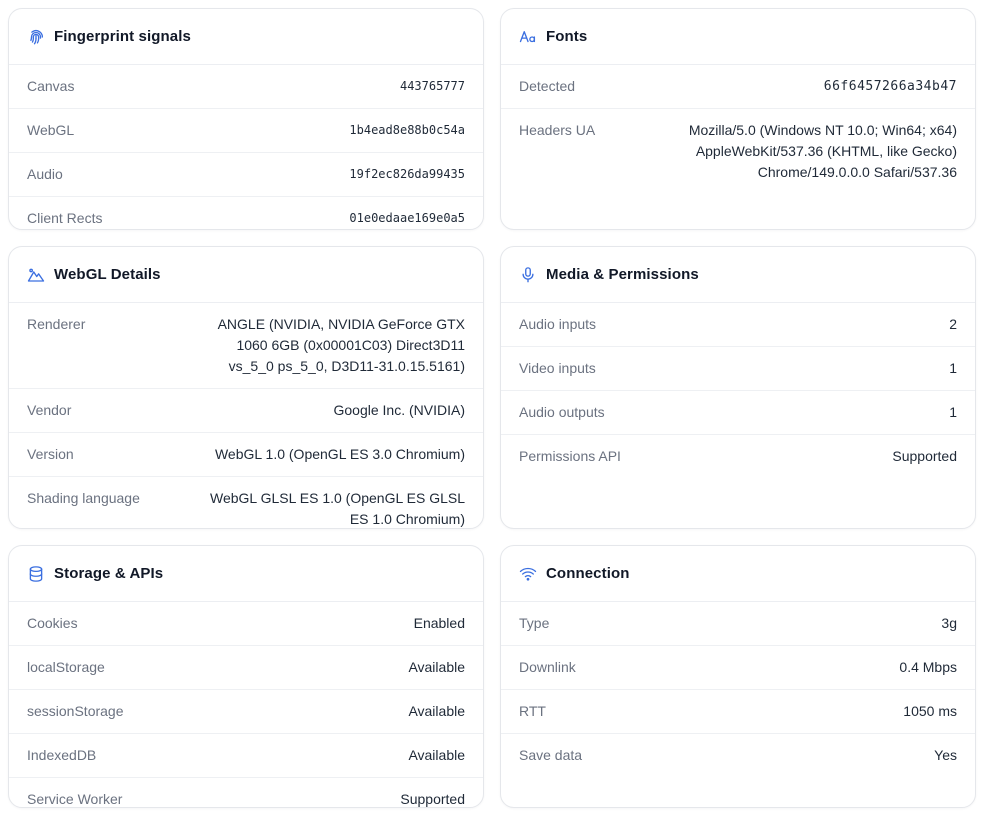  I want to click on card-header: Fingerprint signals, so click(246, 37).